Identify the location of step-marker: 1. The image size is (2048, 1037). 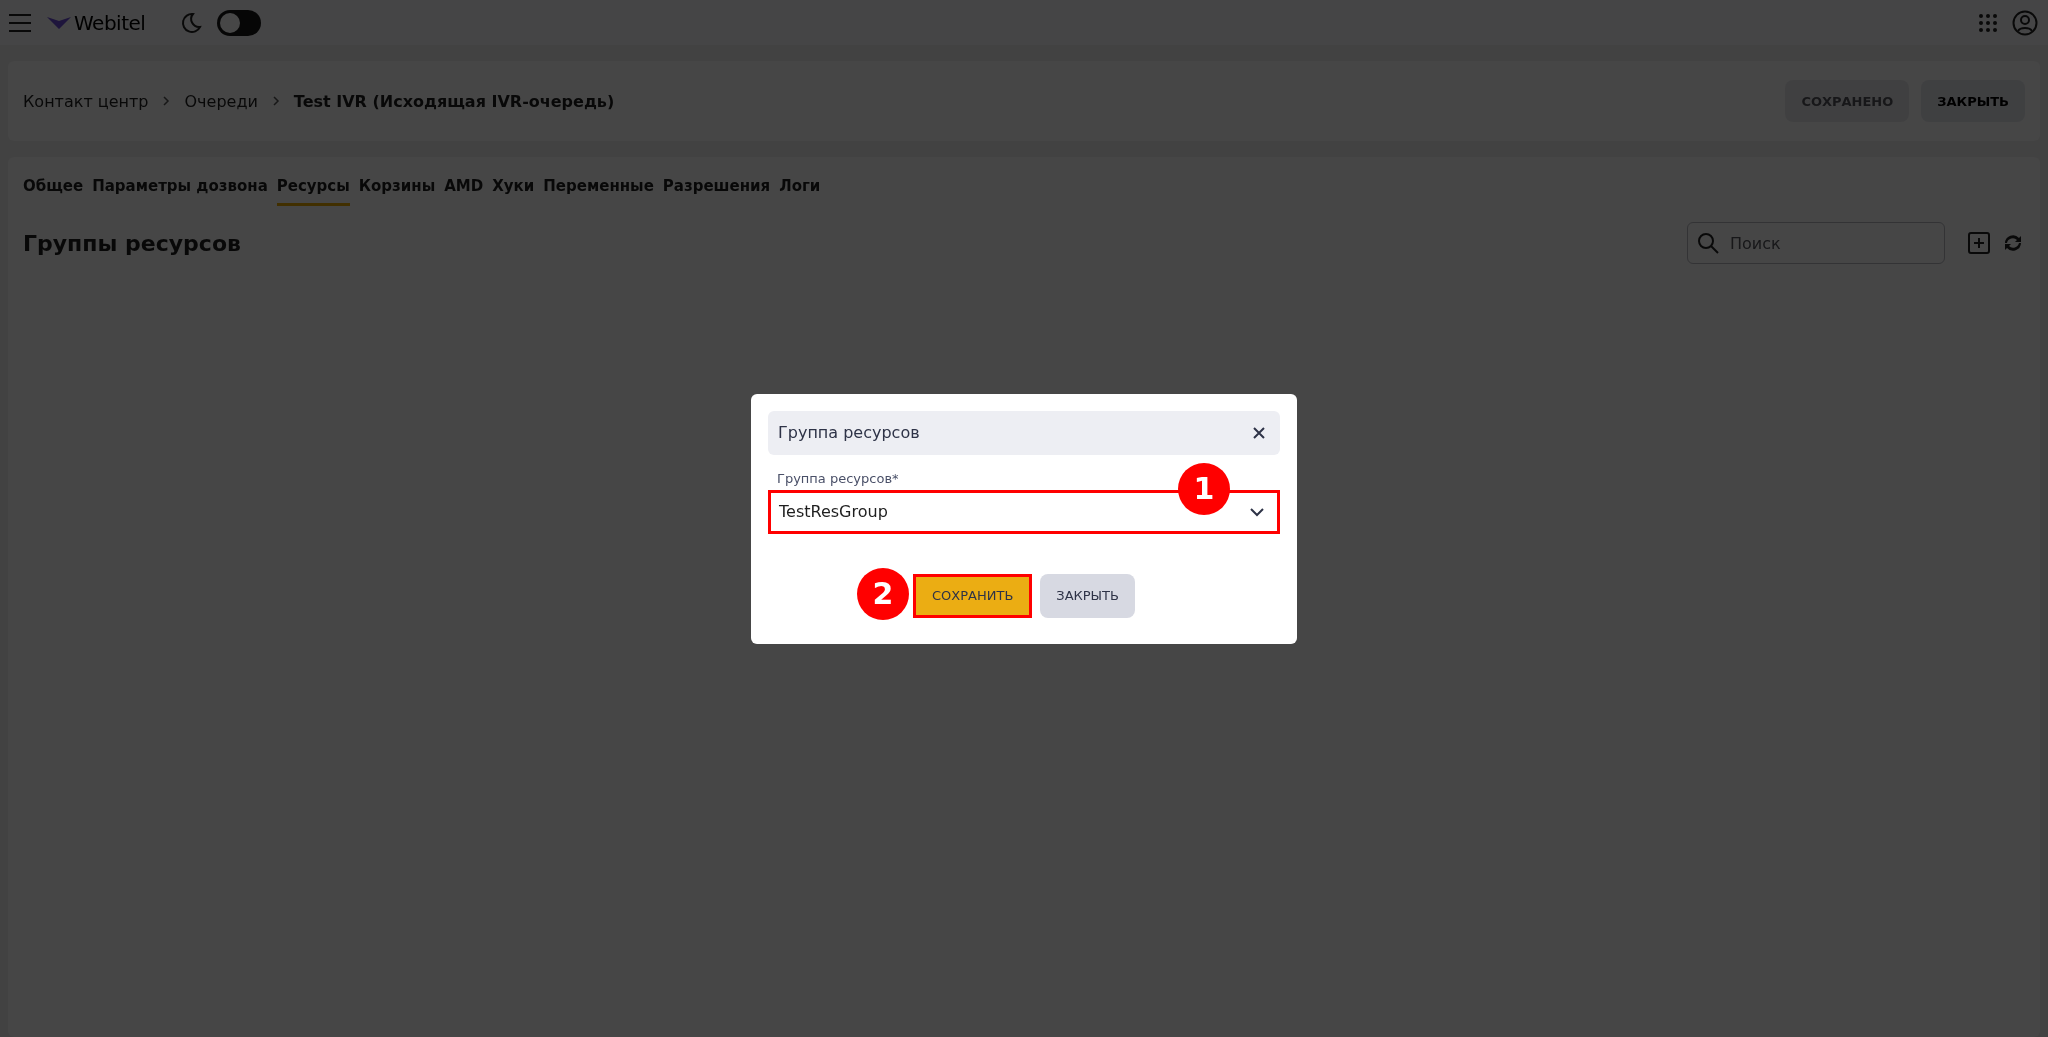
(1204, 488).